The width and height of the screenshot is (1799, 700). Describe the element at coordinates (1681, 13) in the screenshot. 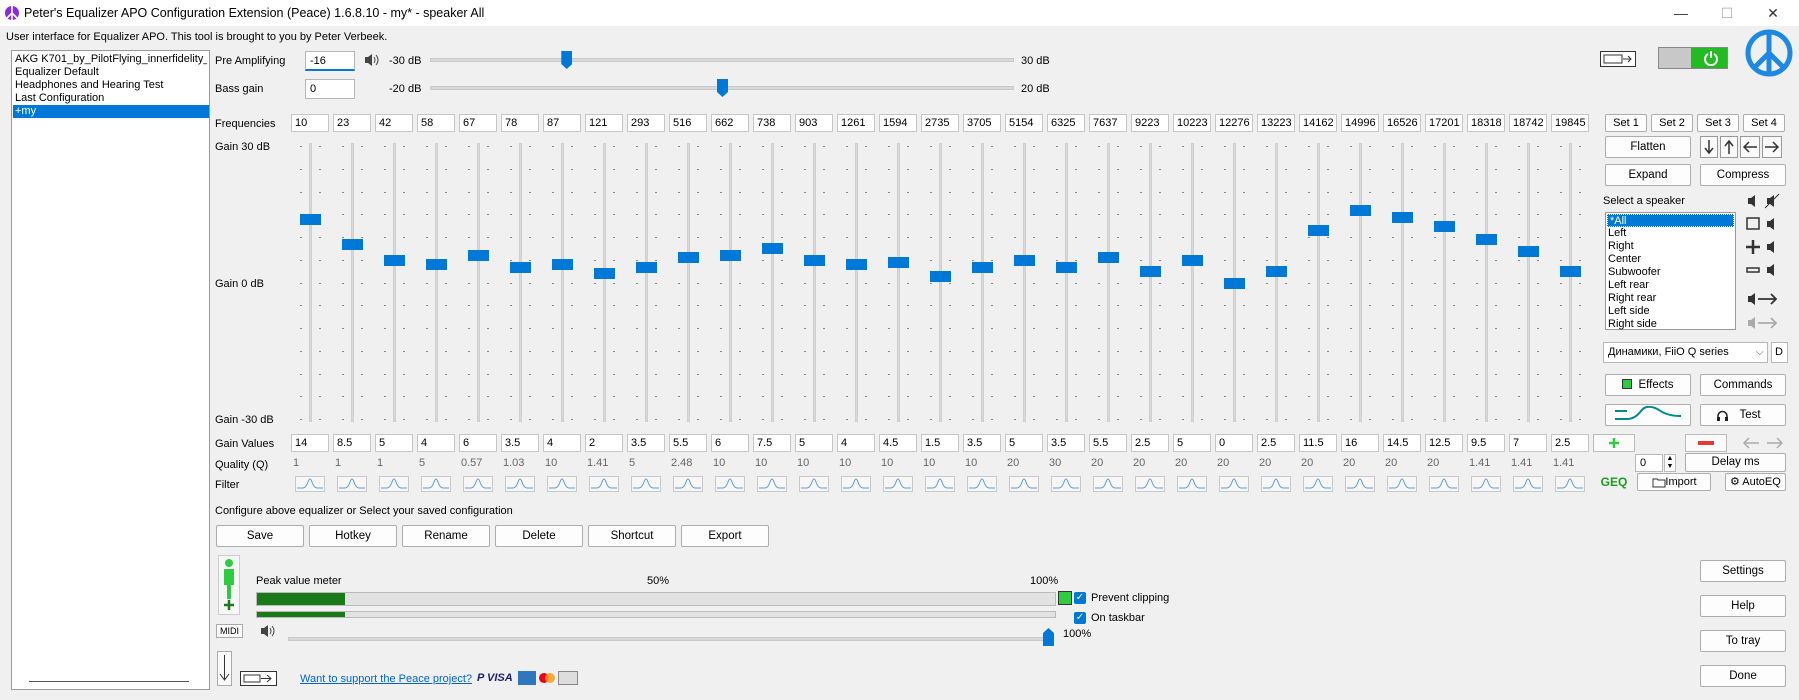

I see `minimize-button: —` at that location.